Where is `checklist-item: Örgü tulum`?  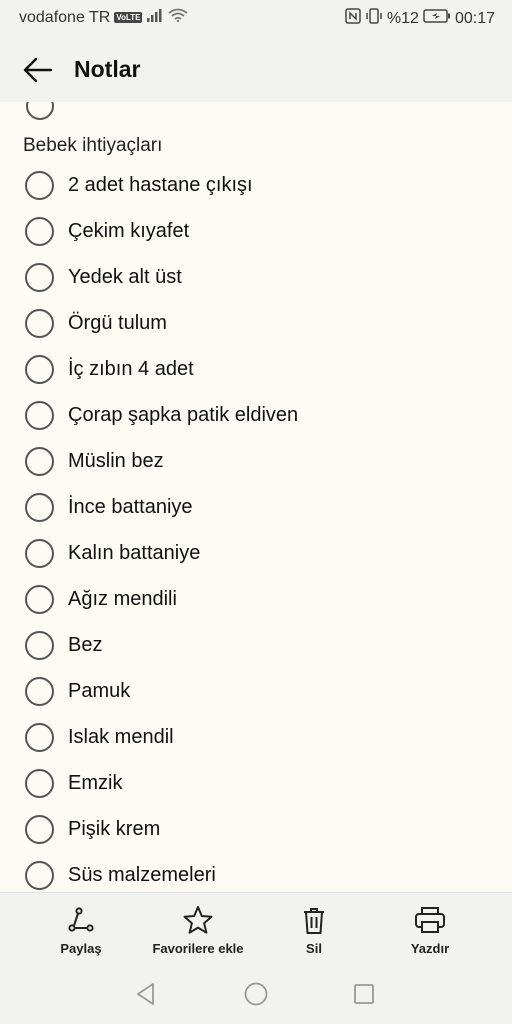
checklist-item: Örgü tulum is located at coordinates (256, 323).